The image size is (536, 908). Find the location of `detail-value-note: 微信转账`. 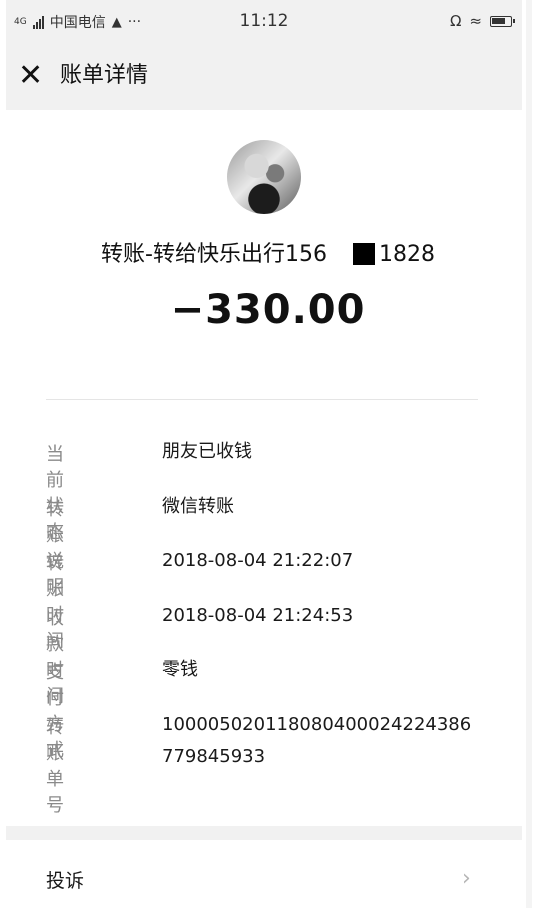

detail-value-note: 微信转账 is located at coordinates (198, 506).